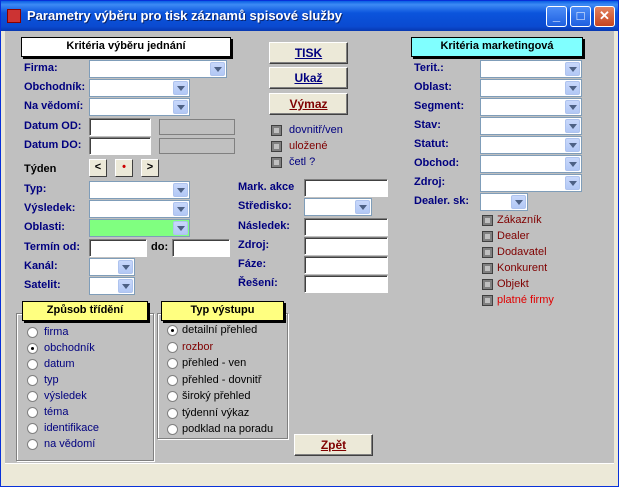 The height and width of the screenshot is (487, 619). I want to click on current-week-button: •, so click(124, 168).